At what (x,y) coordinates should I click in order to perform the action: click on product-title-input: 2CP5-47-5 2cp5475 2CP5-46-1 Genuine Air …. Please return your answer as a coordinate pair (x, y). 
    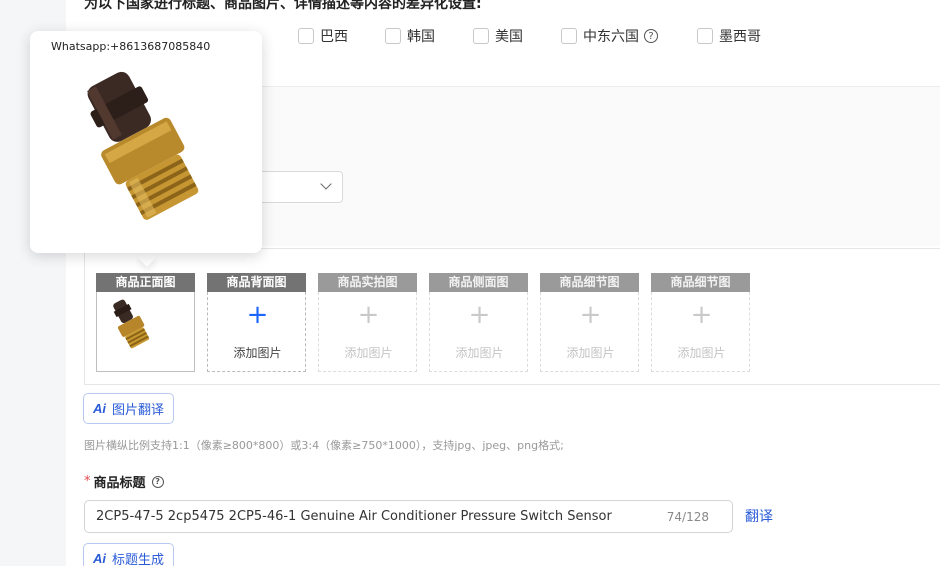
    Looking at the image, I should click on (408, 516).